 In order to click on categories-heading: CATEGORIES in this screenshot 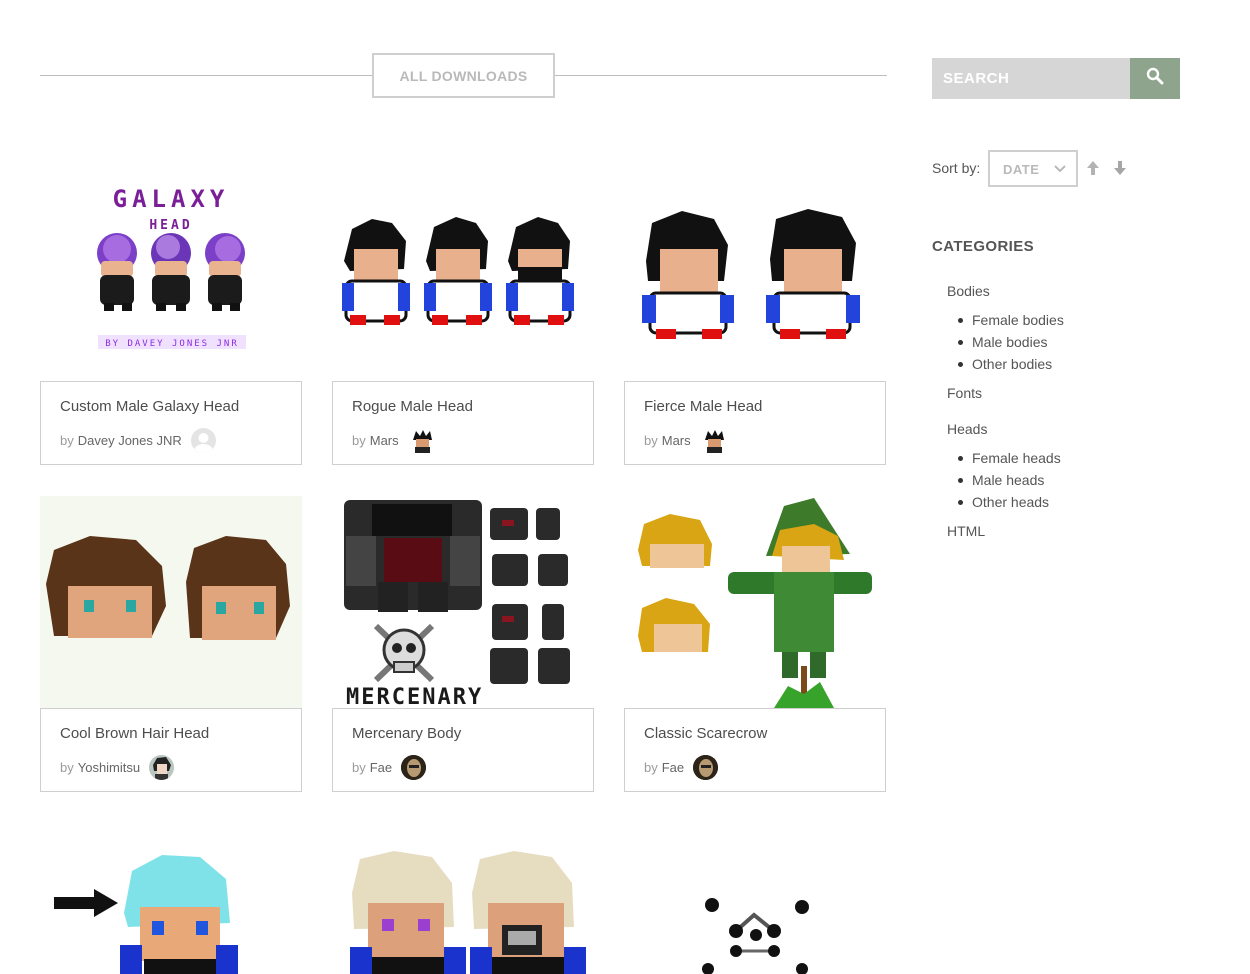, I will do `click(983, 246)`.